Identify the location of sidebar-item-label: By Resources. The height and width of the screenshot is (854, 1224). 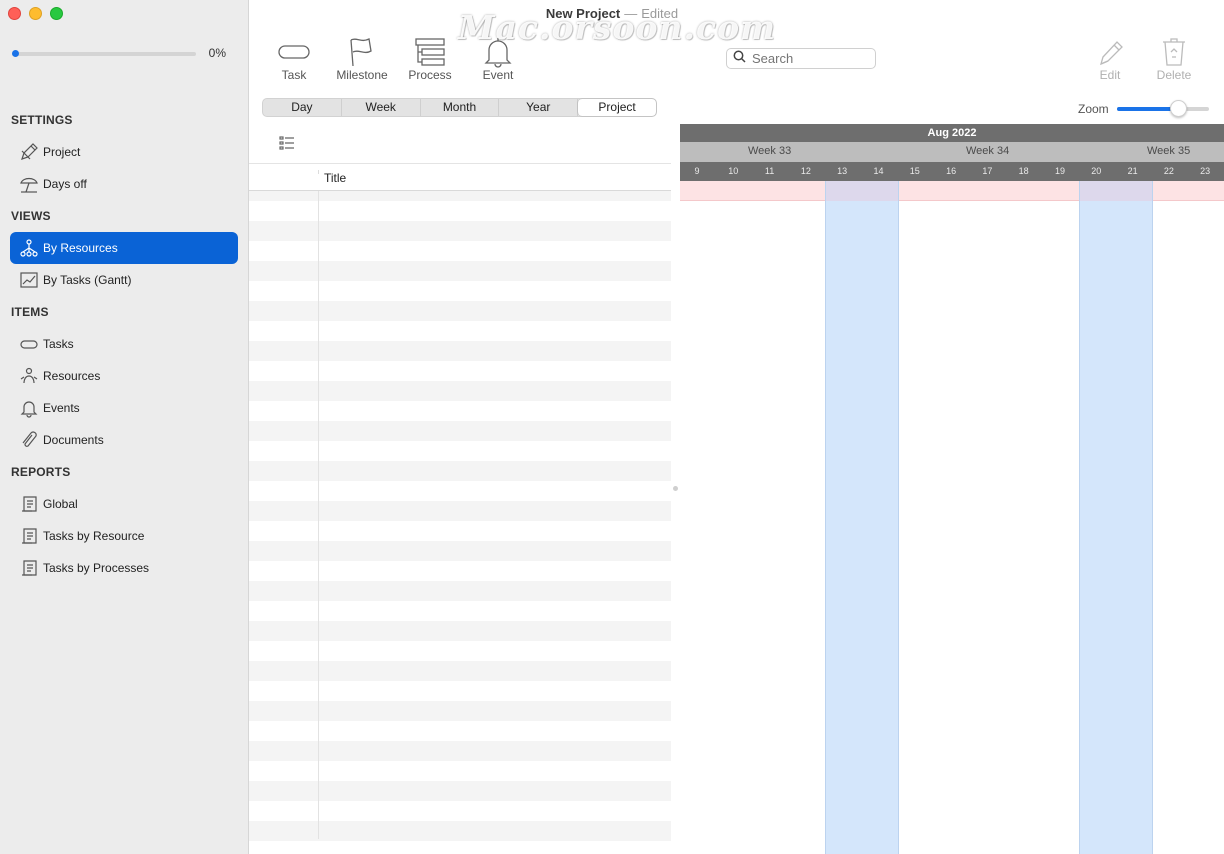
(80, 248).